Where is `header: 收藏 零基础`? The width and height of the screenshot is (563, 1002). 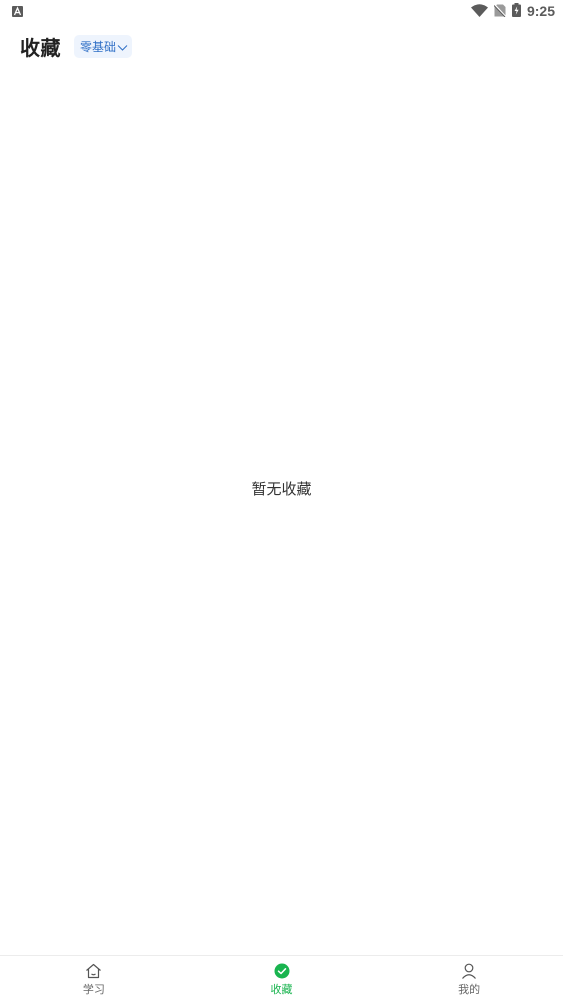
header: 收藏 零基础 is located at coordinates (76, 46).